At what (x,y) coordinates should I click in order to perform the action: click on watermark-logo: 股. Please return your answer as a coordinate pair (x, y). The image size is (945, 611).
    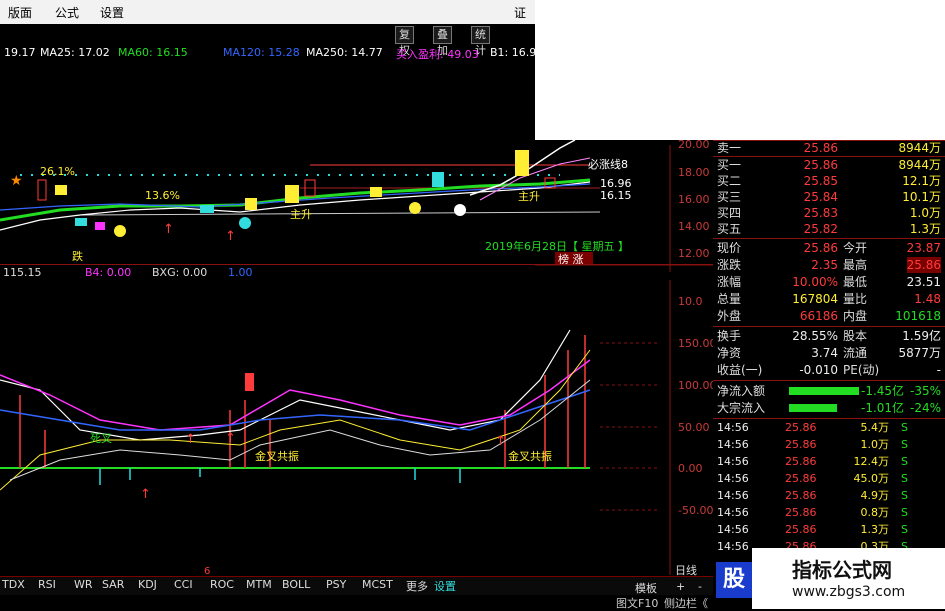
    Looking at the image, I should click on (734, 580).